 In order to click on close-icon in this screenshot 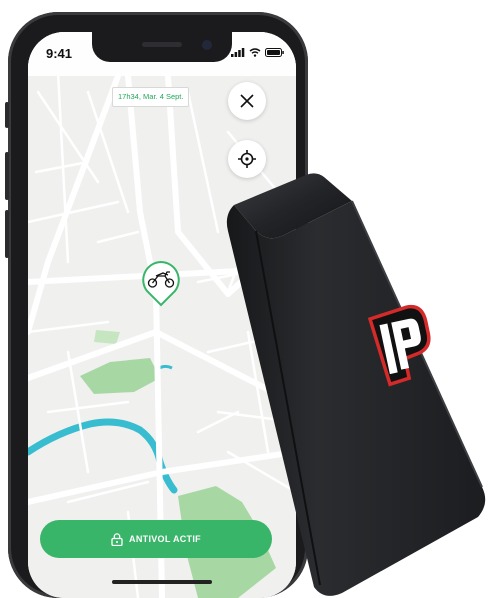, I will do `click(247, 101)`.